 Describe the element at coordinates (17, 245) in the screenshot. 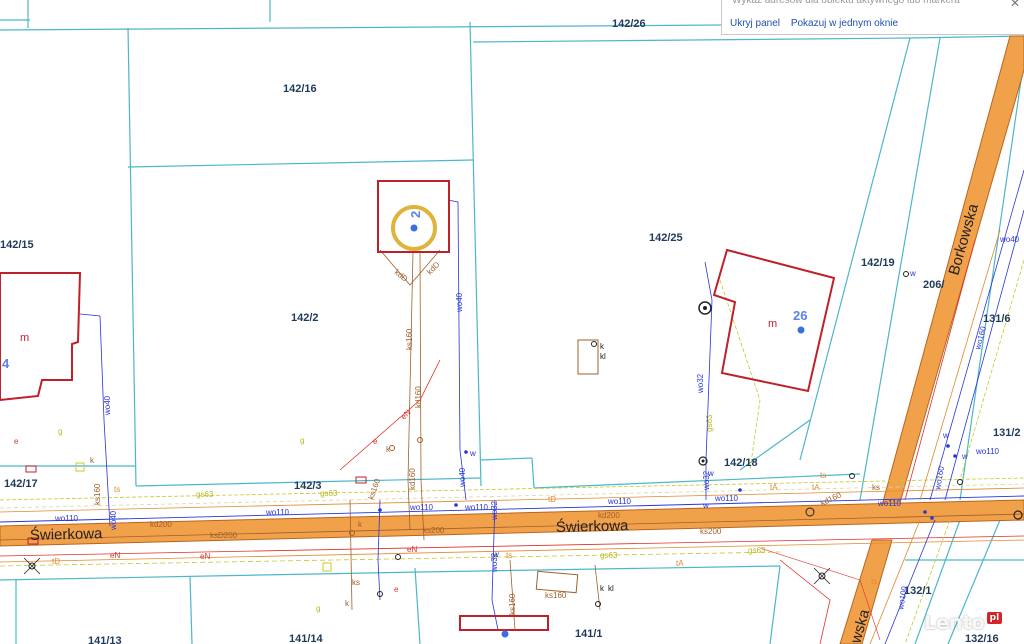

I see `parcel-label: 142/15` at that location.